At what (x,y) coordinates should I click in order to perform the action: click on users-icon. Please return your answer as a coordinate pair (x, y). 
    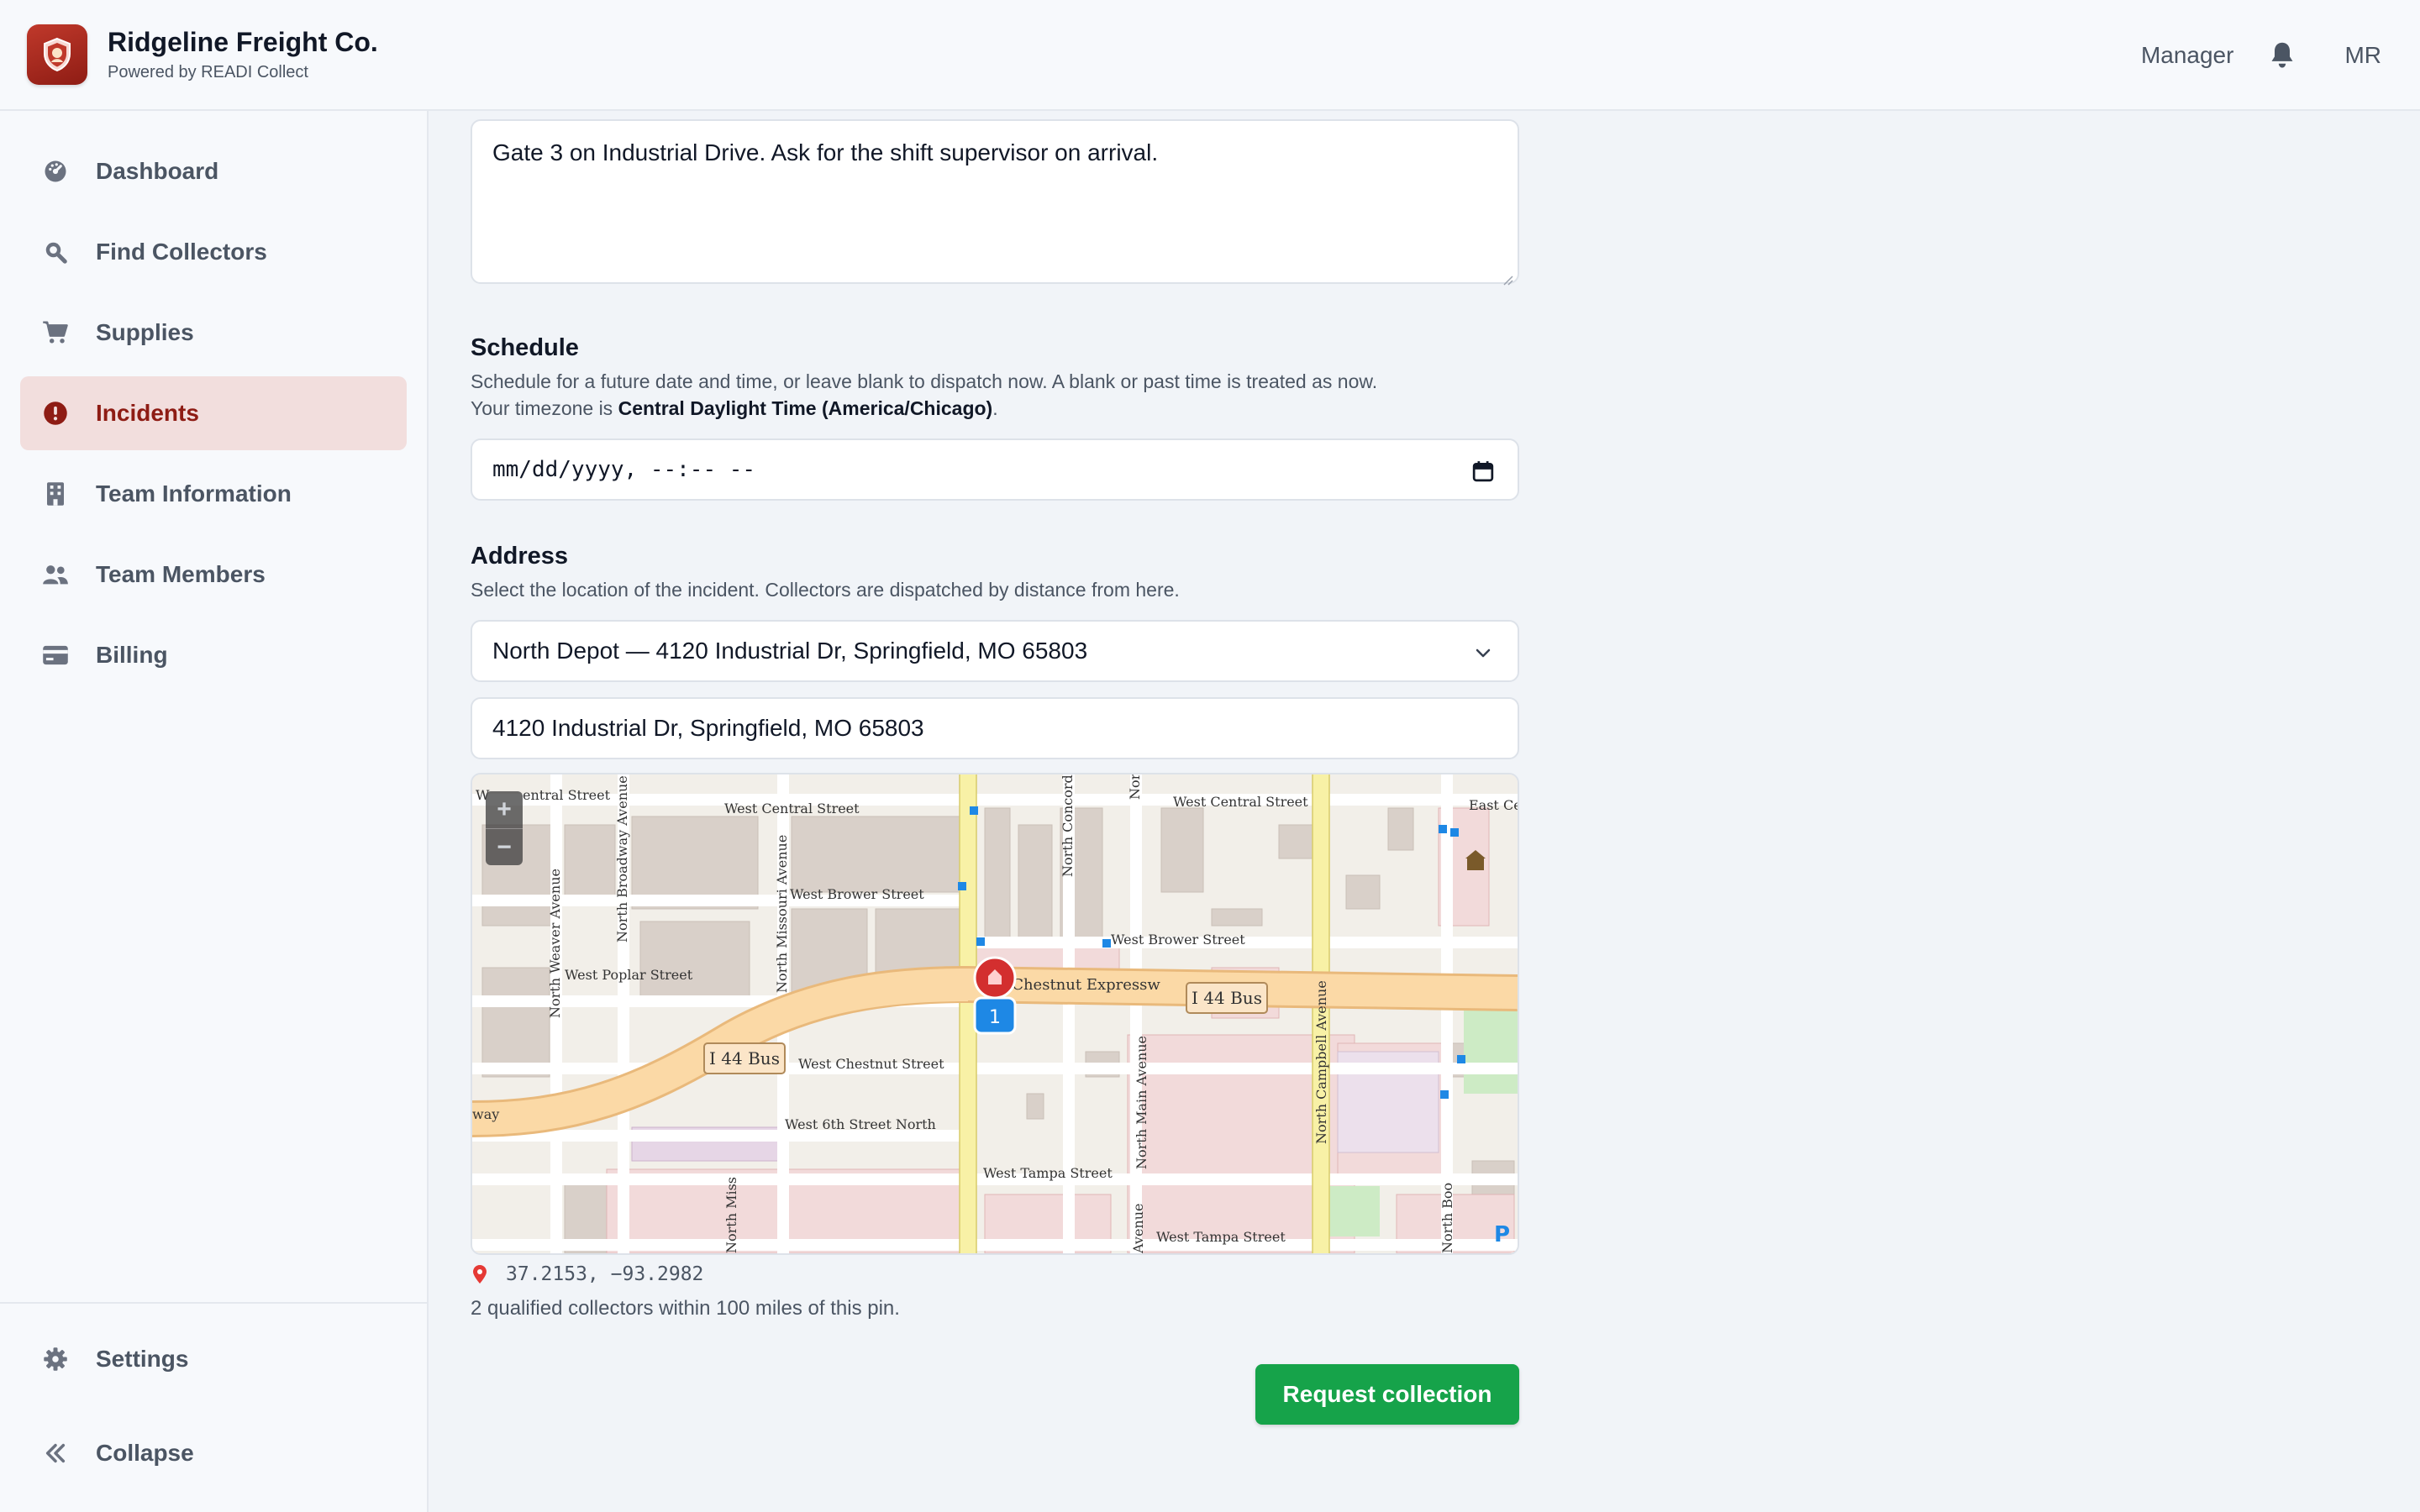
    Looking at the image, I should click on (55, 574).